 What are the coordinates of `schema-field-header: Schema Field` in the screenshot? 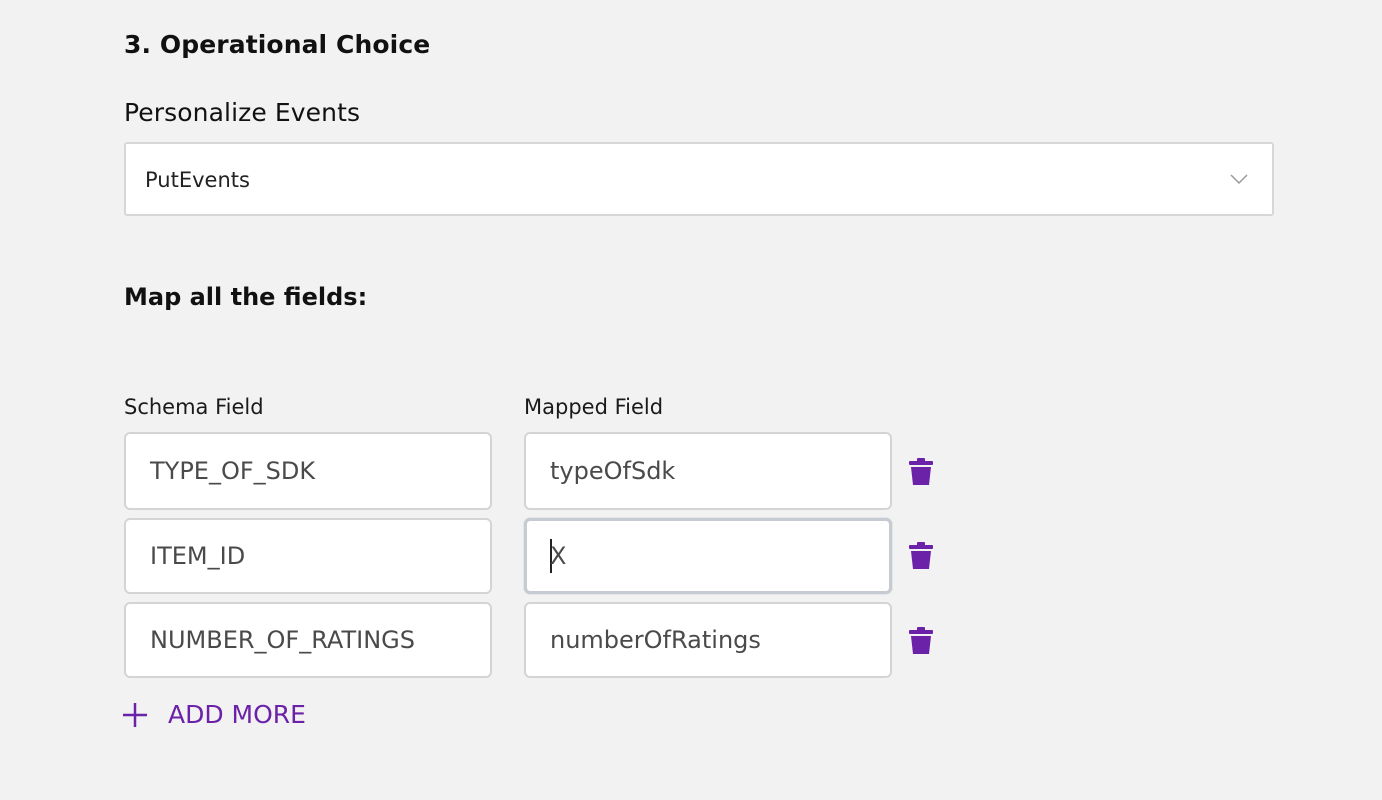 It's located at (194, 407).